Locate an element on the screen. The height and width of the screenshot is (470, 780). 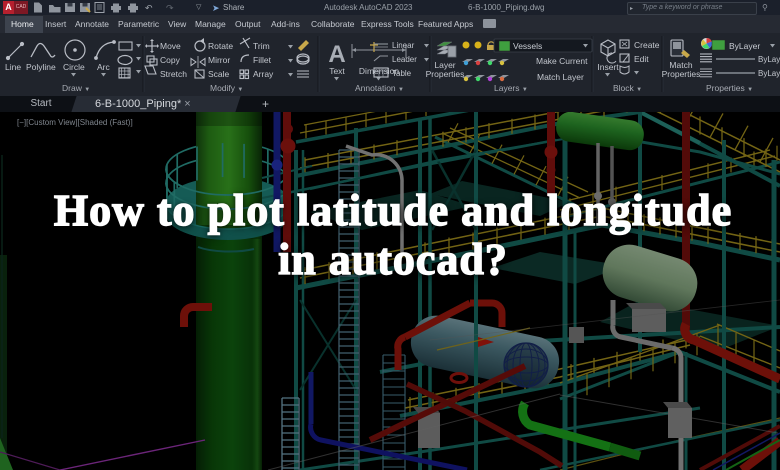
svg-text: Polyline is located at coordinates (41, 67).